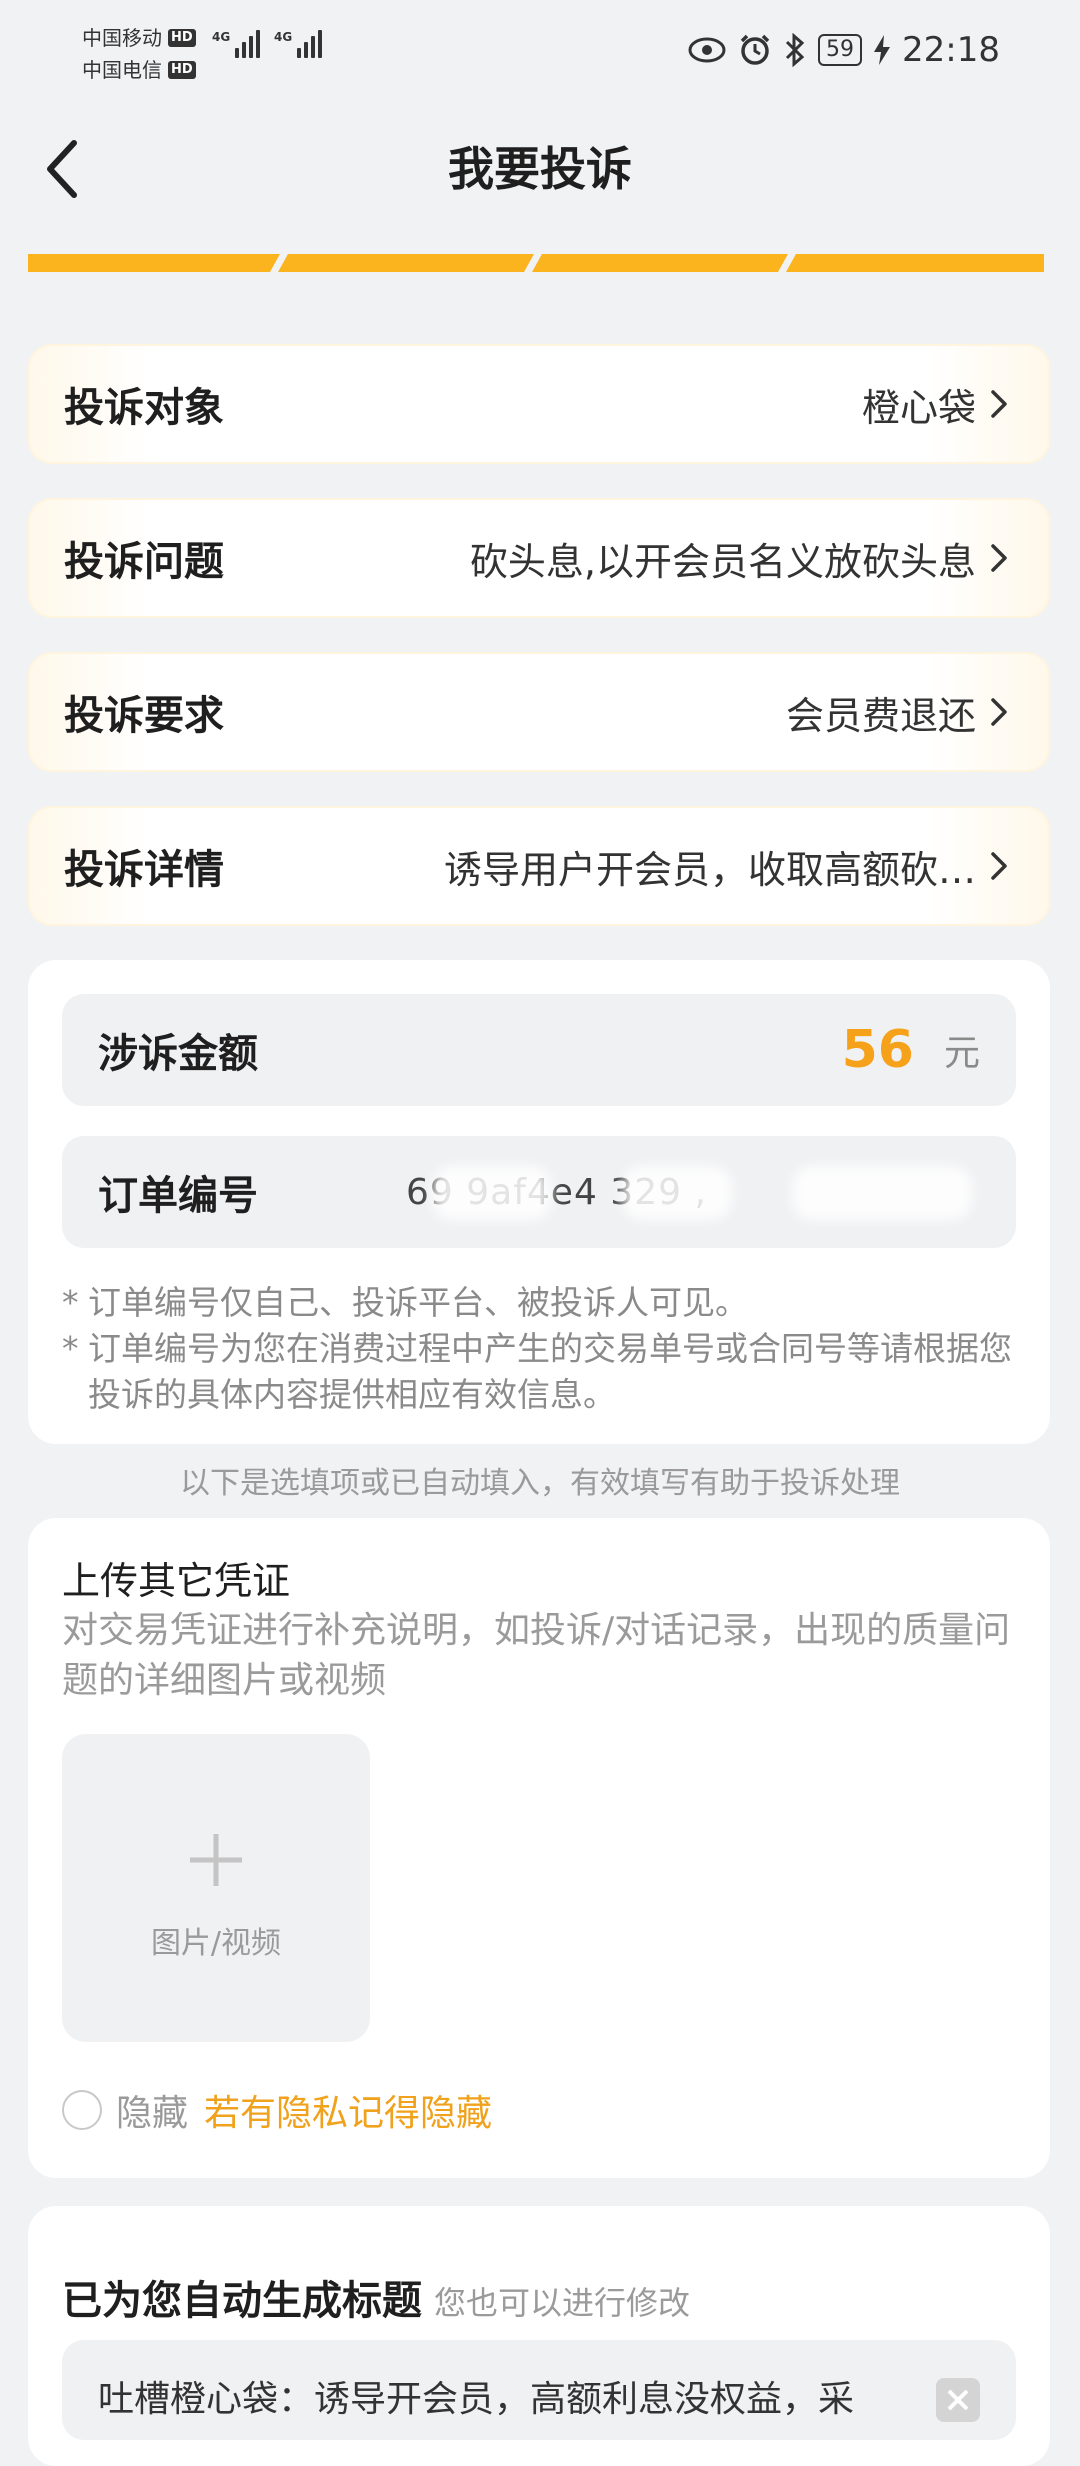 This screenshot has width=1080, height=2466. I want to click on step-progress-bar, so click(536, 263).